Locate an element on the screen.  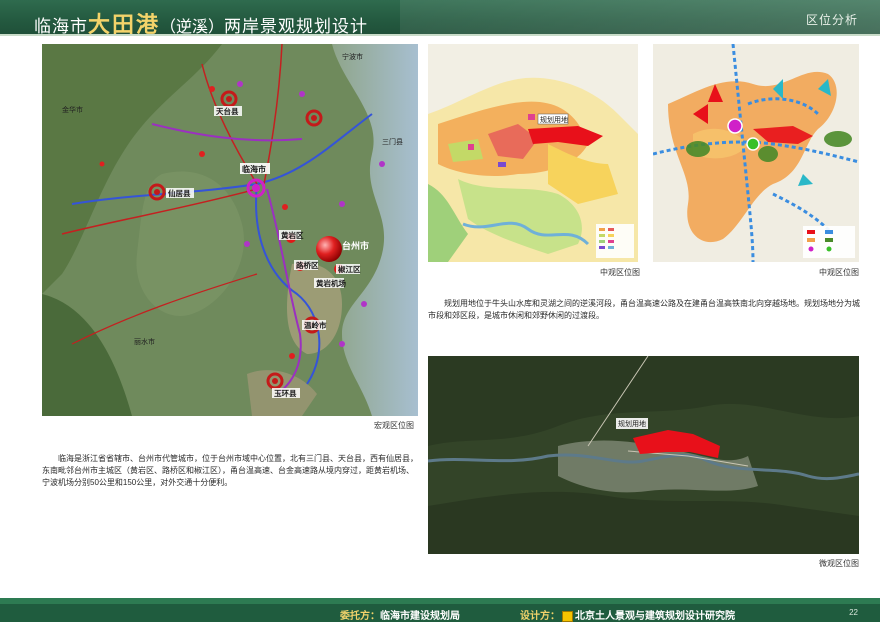
title-paren: （逆溪） is located at coordinates (192, 27).